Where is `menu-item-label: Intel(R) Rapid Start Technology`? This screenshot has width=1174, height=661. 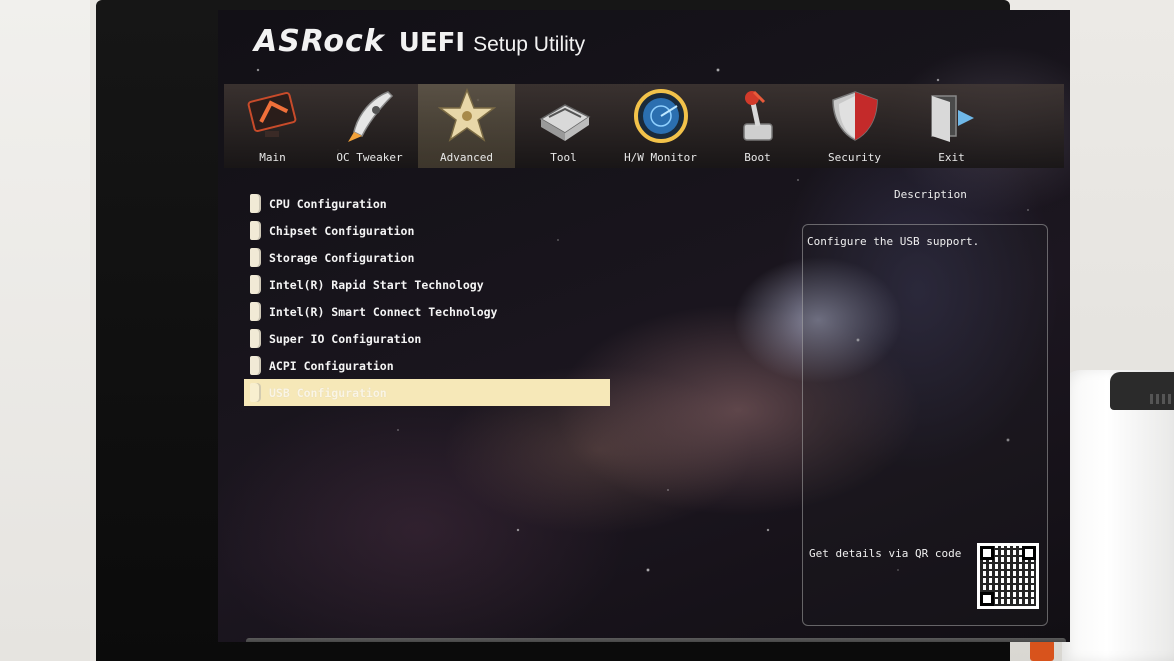
menu-item-label: Intel(R) Rapid Start Technology is located at coordinates (376, 284).